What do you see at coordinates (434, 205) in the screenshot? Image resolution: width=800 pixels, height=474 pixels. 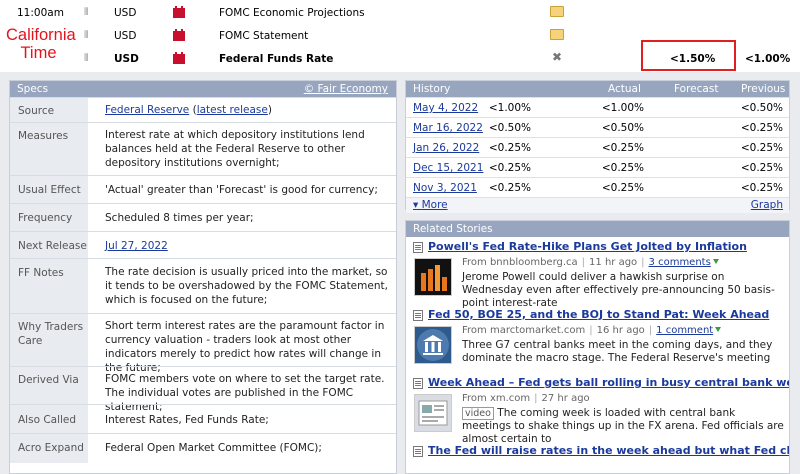 I see `more-label: More` at bounding box center [434, 205].